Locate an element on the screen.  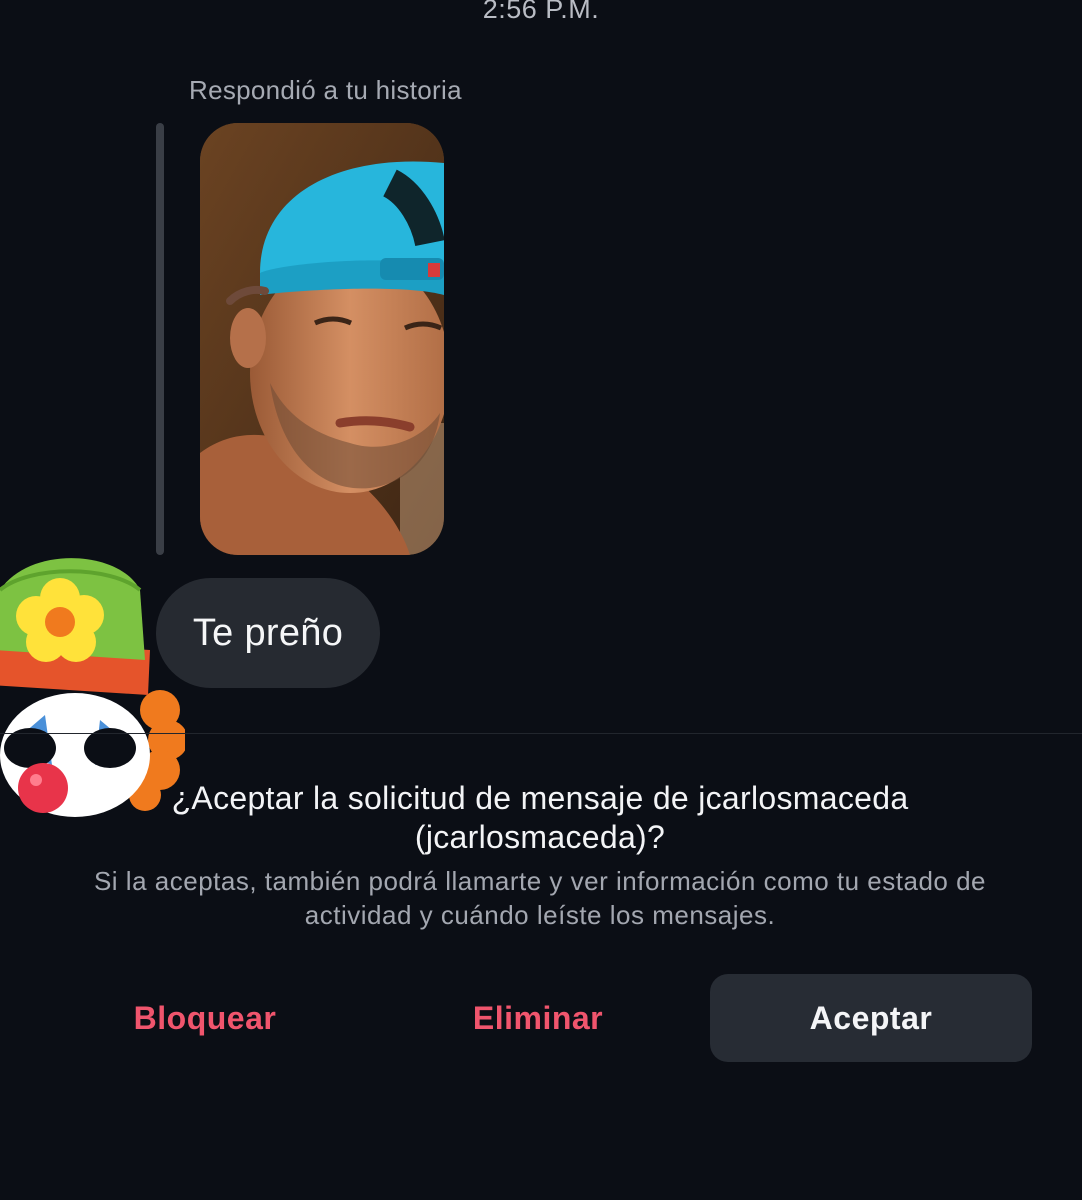
story-thumbnail is located at coordinates (322, 339).